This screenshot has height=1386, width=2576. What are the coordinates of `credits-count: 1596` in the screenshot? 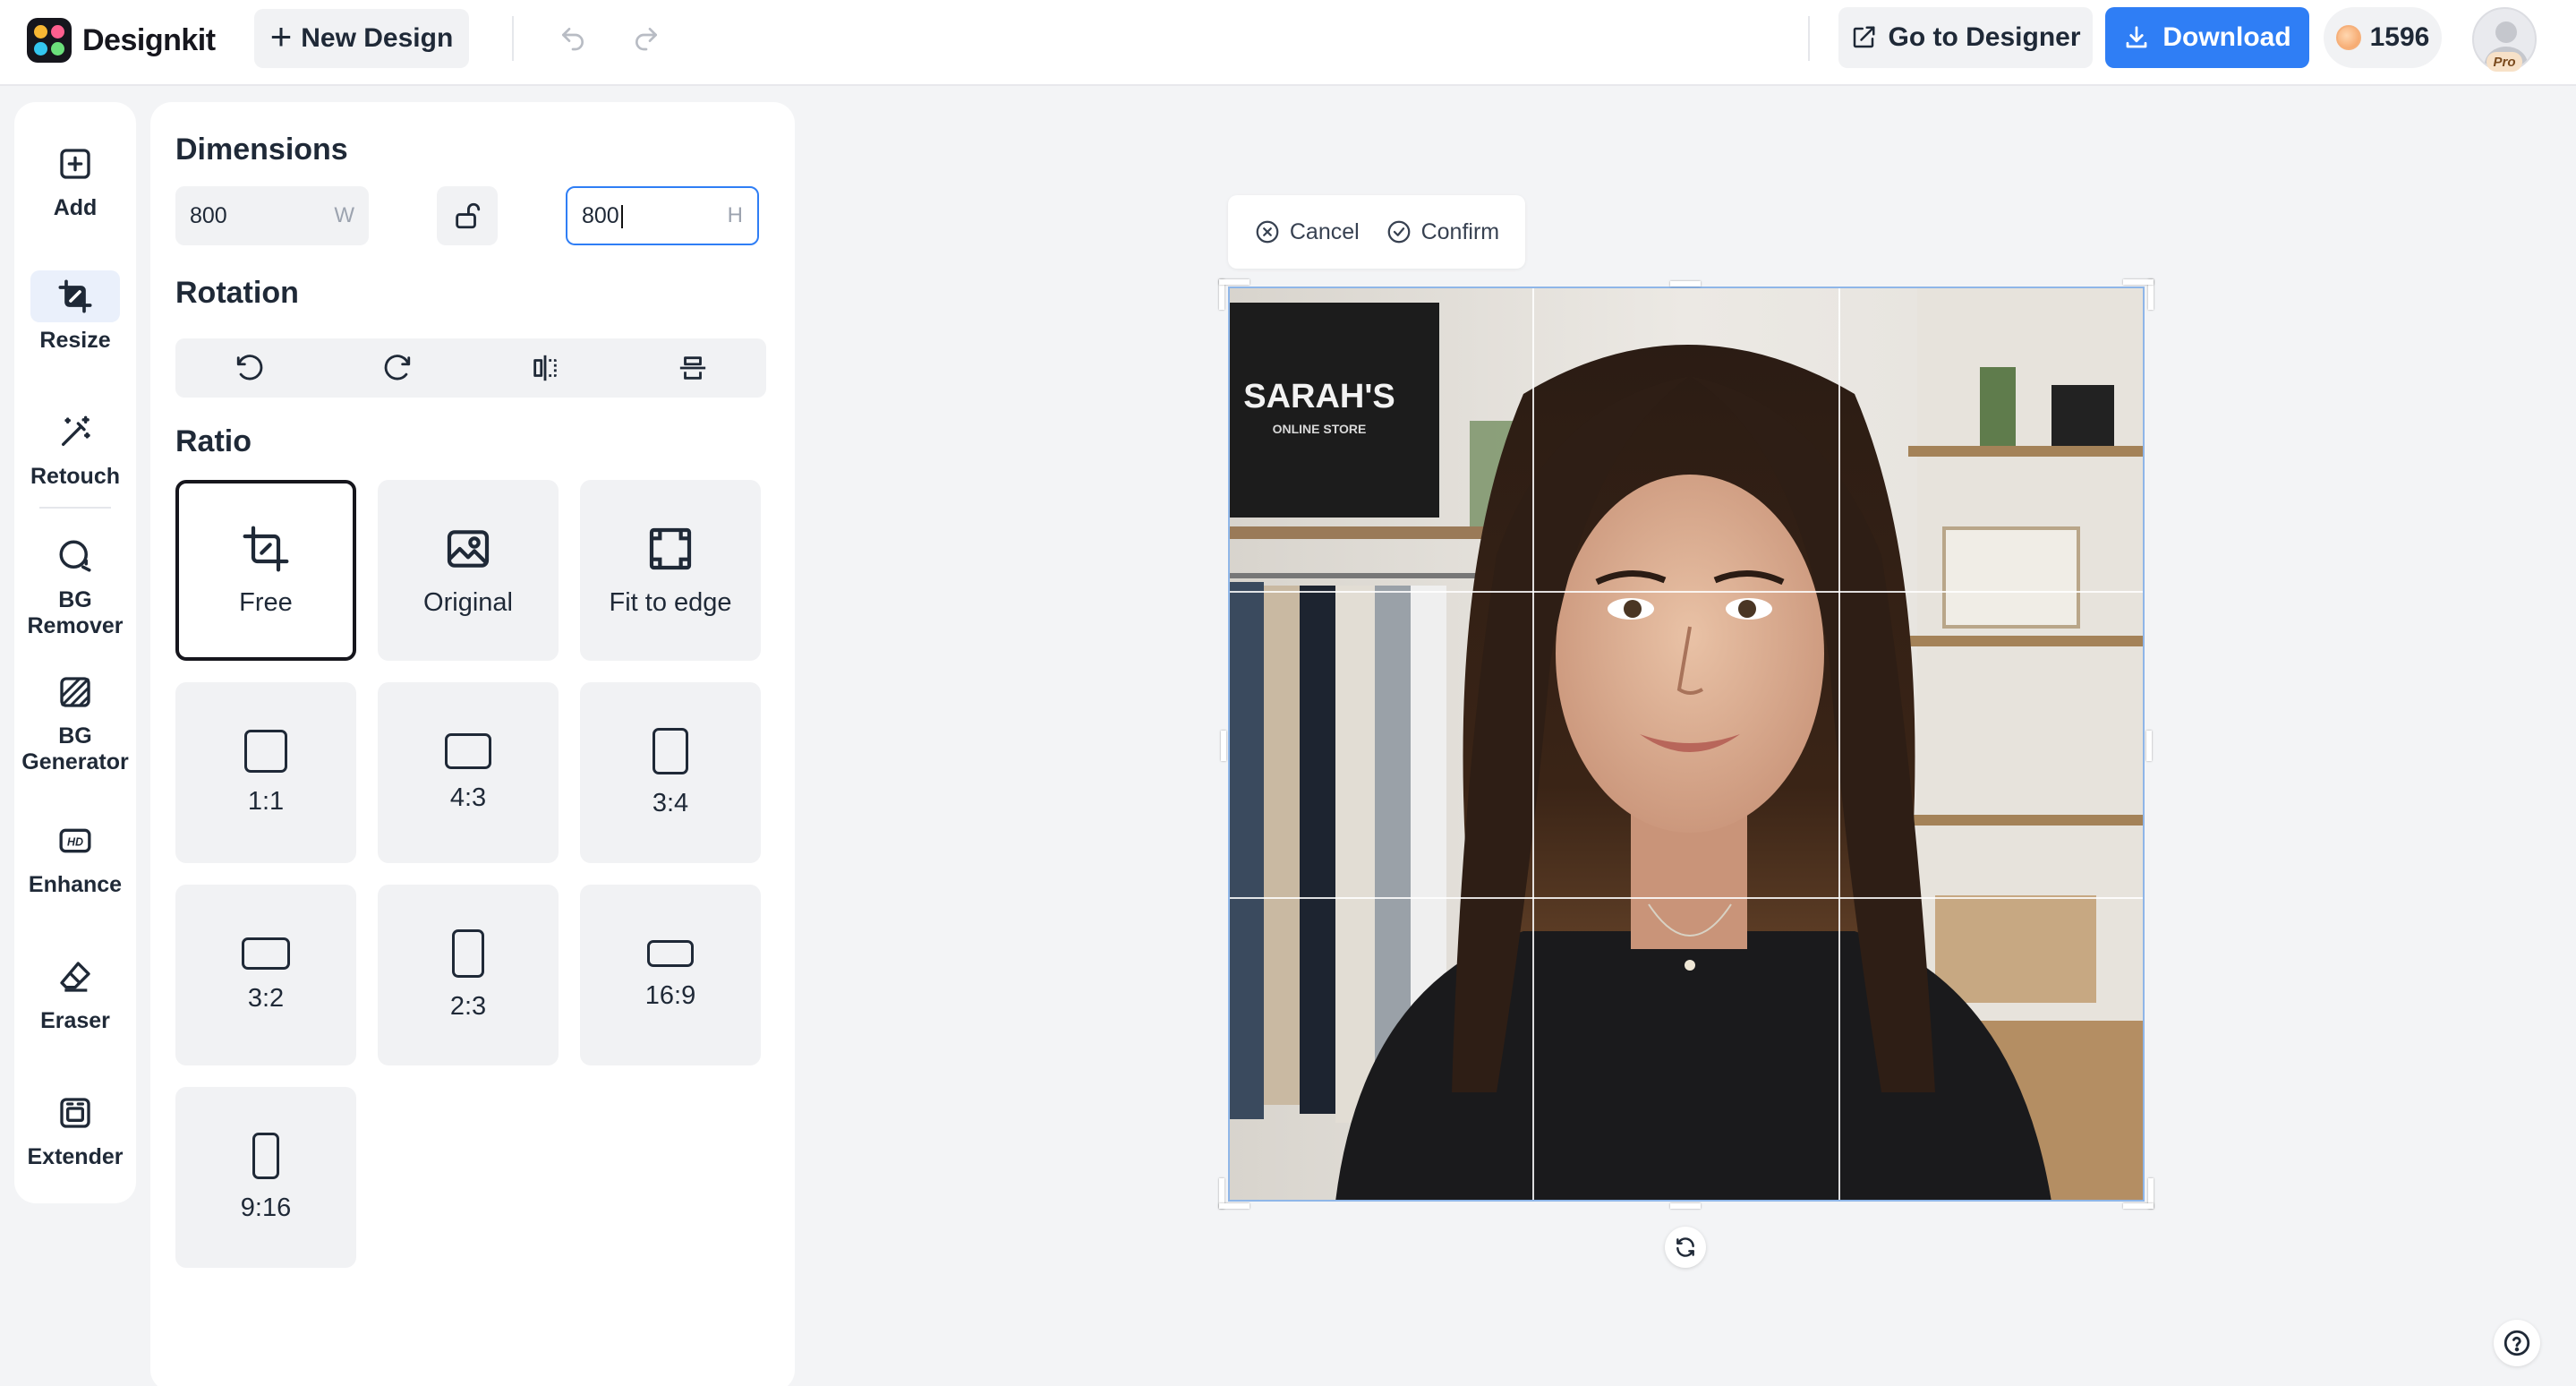 It's located at (2399, 37).